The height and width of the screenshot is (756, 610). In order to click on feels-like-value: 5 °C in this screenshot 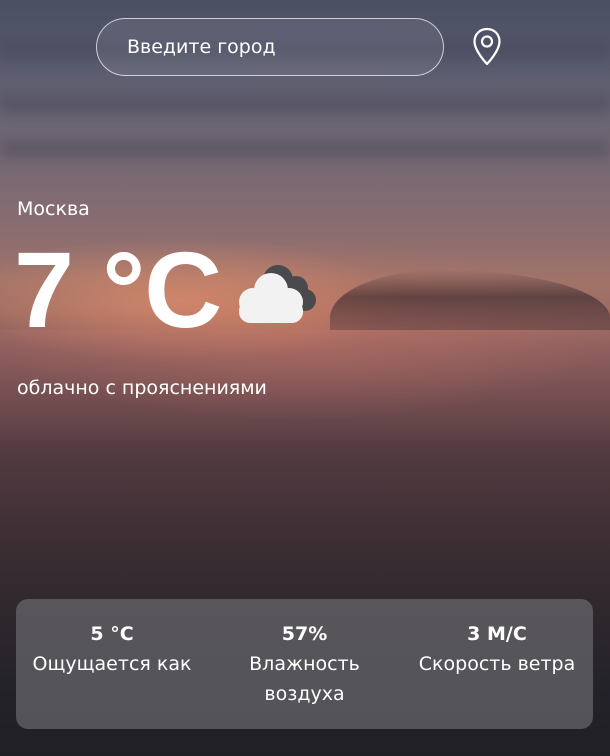, I will do `click(112, 634)`.